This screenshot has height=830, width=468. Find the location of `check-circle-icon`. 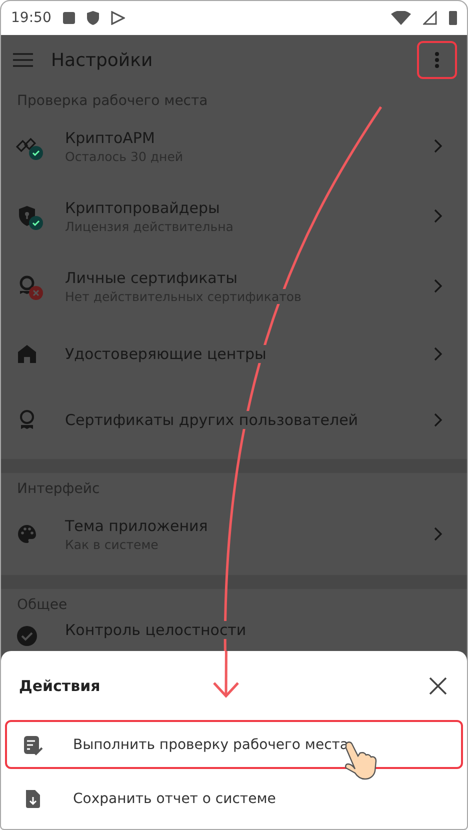

check-circle-icon is located at coordinates (27, 636).